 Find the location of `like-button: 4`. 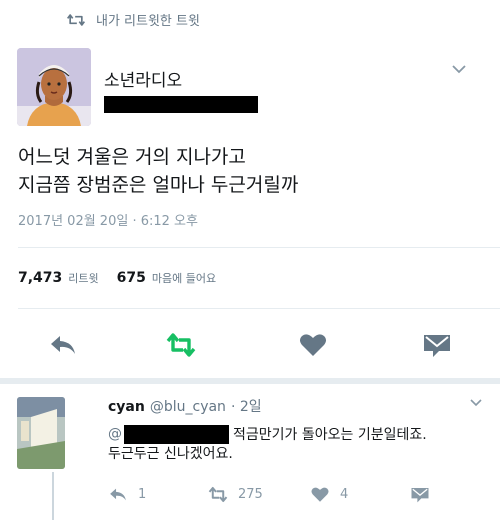

like-button: 4 is located at coordinates (329, 494).